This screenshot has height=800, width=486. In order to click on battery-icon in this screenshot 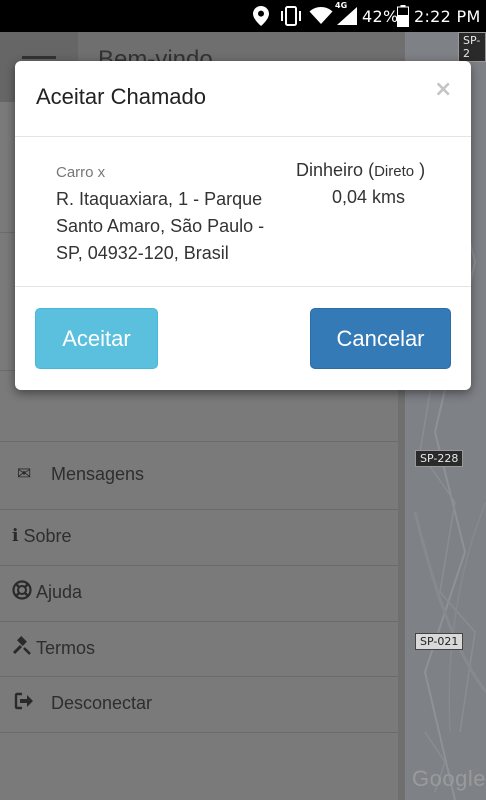, I will do `click(403, 16)`.